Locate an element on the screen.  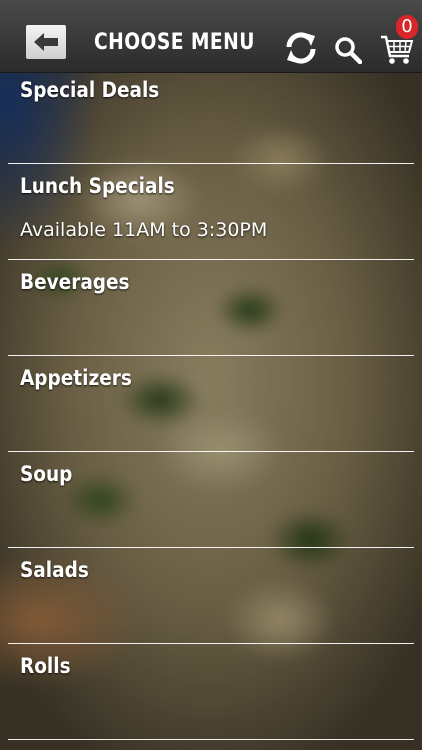
refresh-icon is located at coordinates (301, 48).